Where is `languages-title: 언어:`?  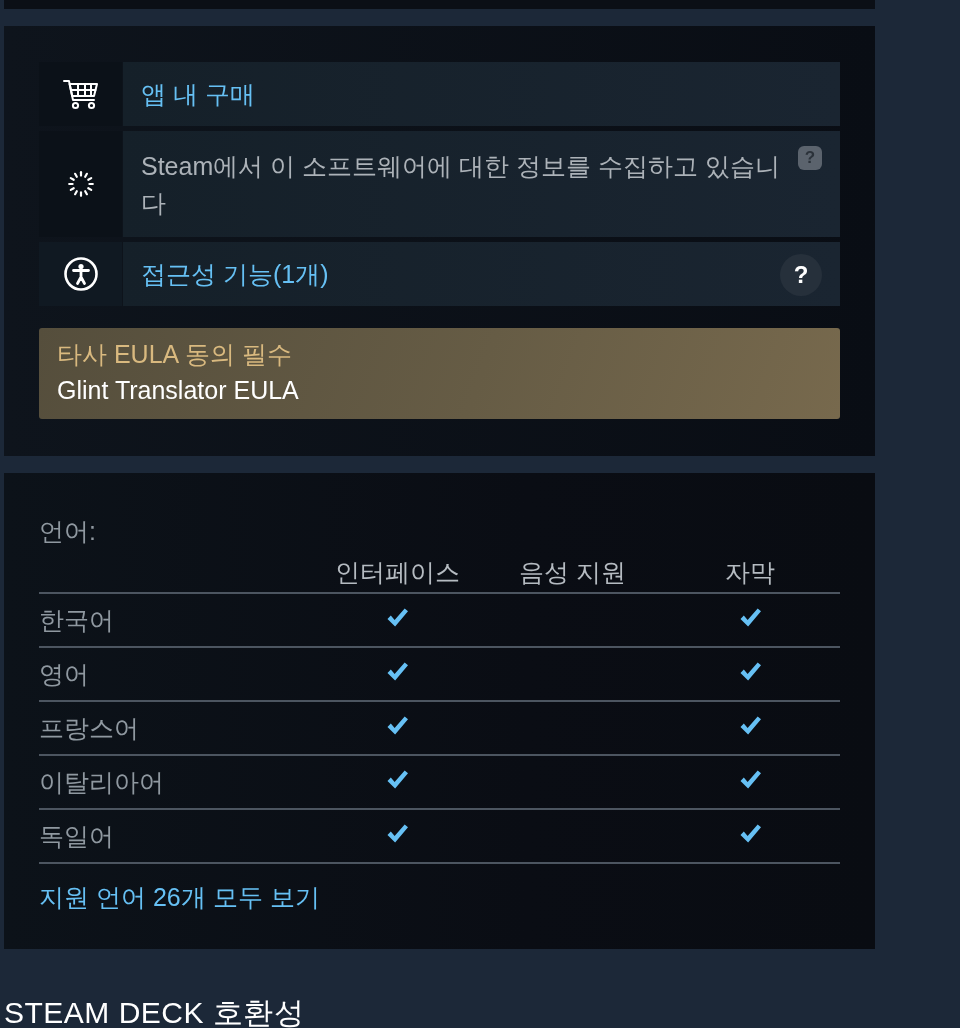
languages-title: 언어: is located at coordinates (67, 531).